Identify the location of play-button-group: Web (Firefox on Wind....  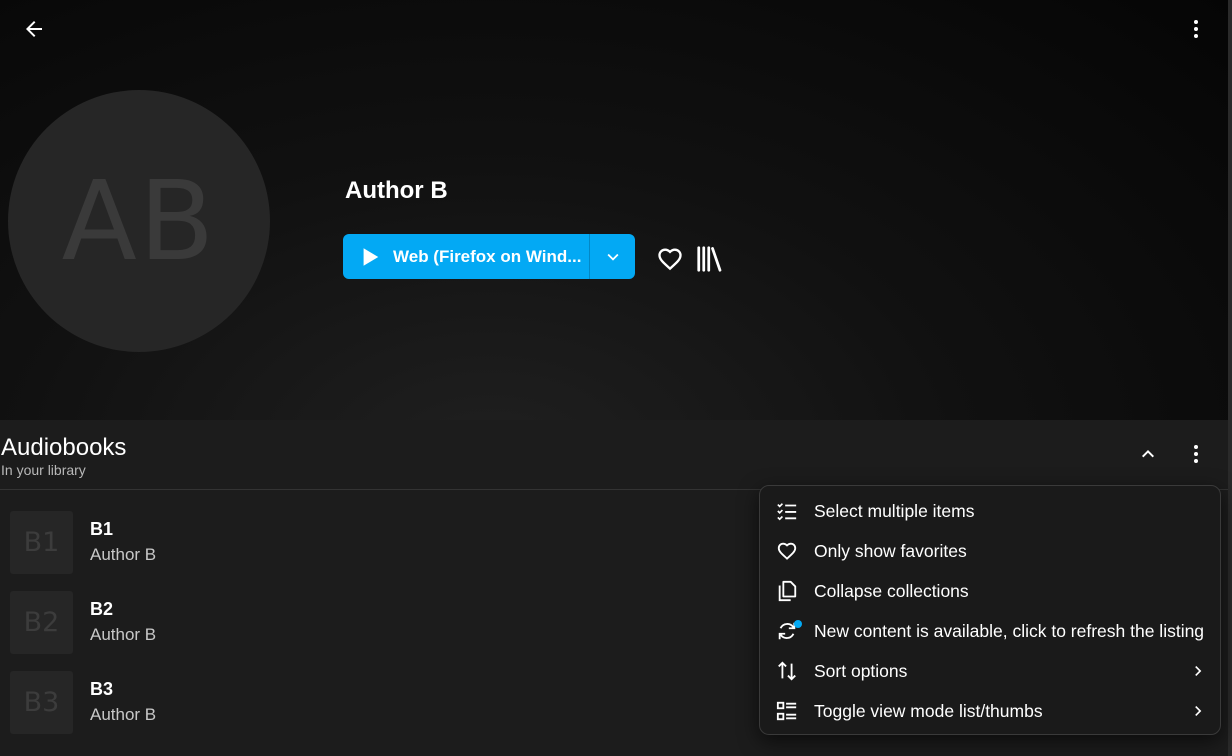
(489, 256).